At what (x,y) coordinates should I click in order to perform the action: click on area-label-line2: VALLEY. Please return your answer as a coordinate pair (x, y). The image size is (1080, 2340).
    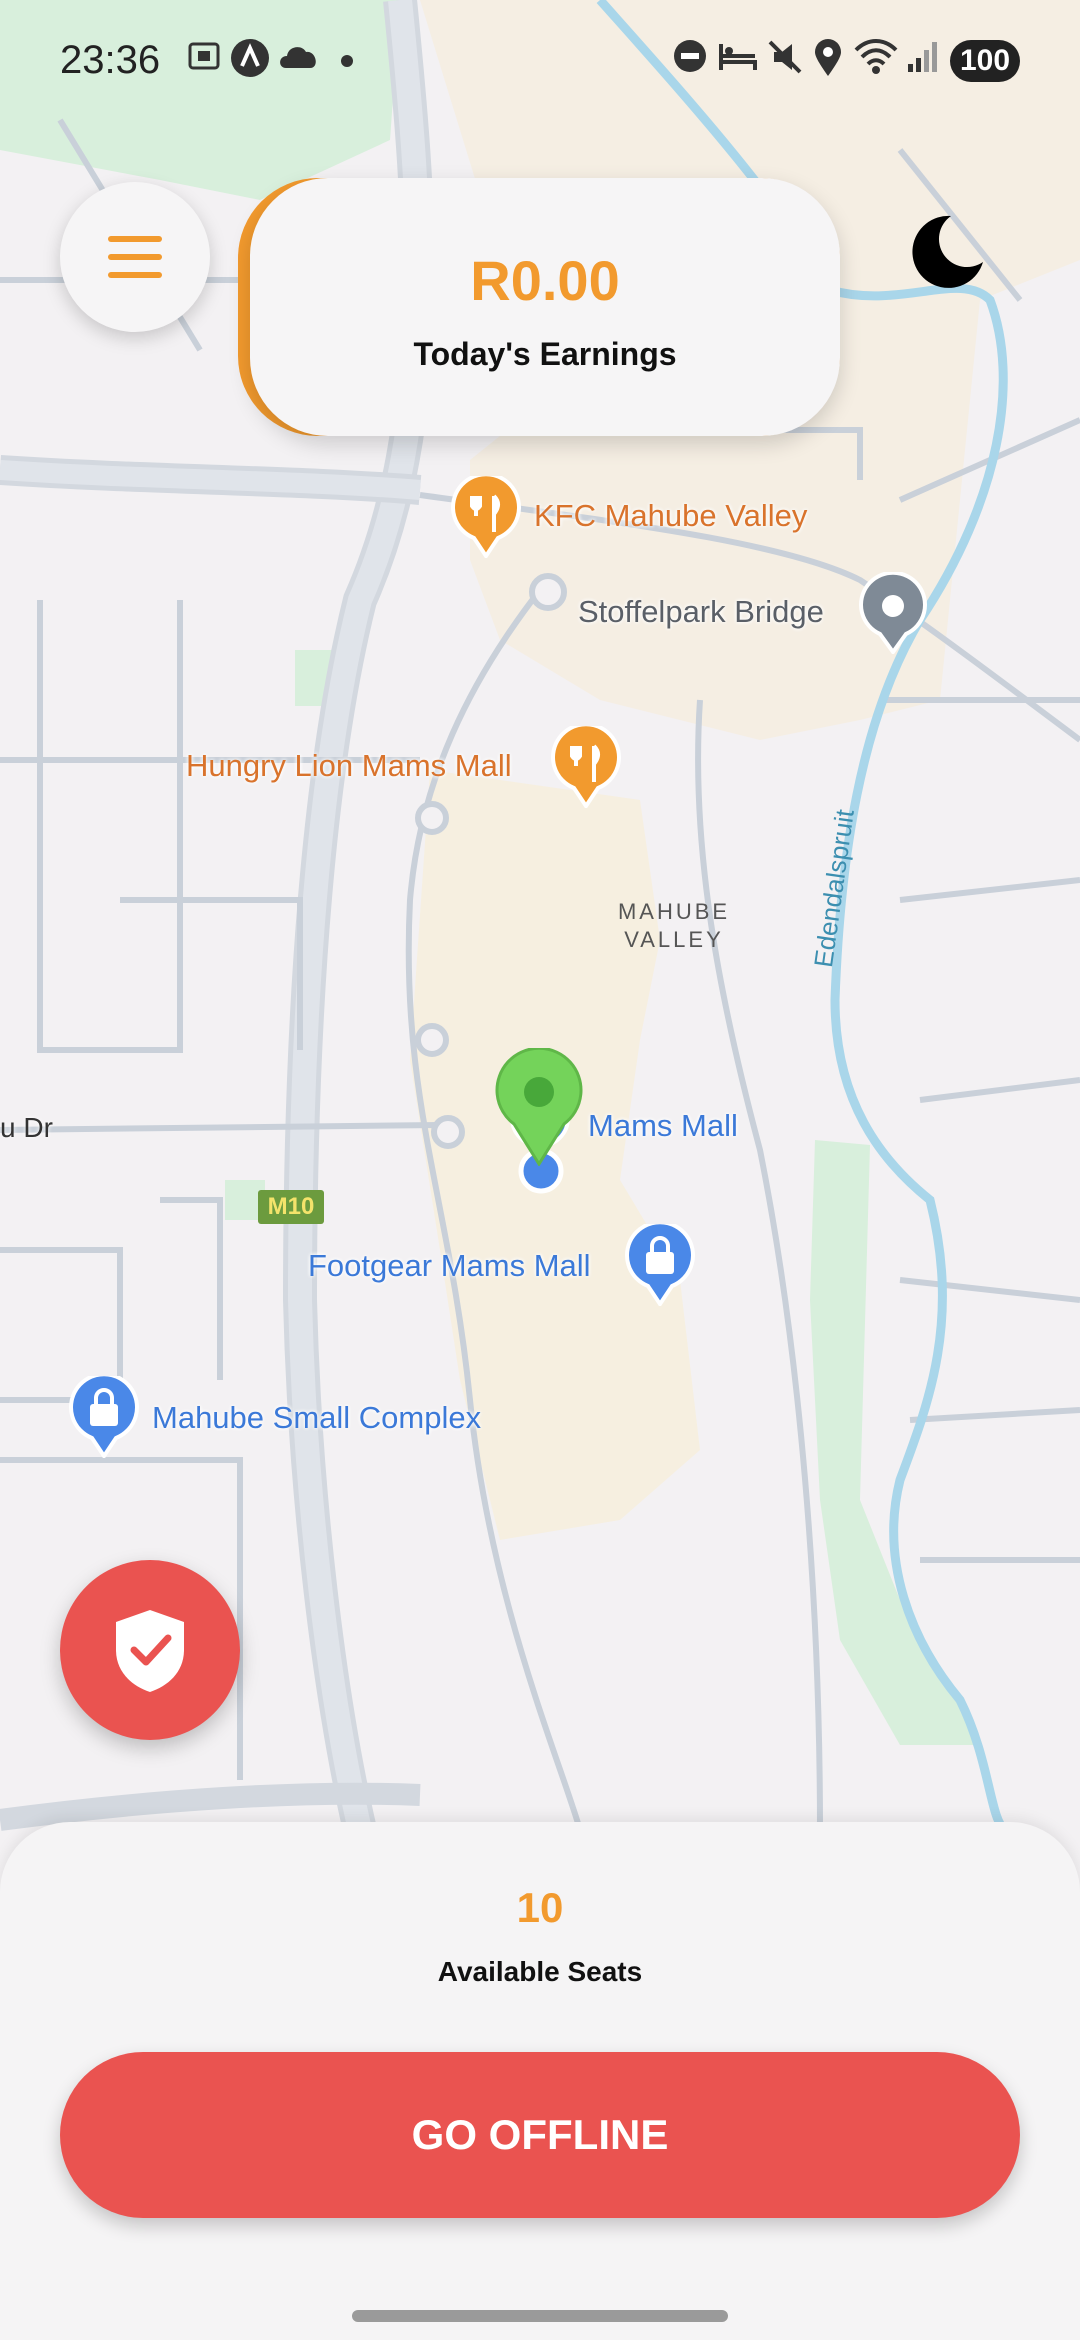
    Looking at the image, I should click on (674, 939).